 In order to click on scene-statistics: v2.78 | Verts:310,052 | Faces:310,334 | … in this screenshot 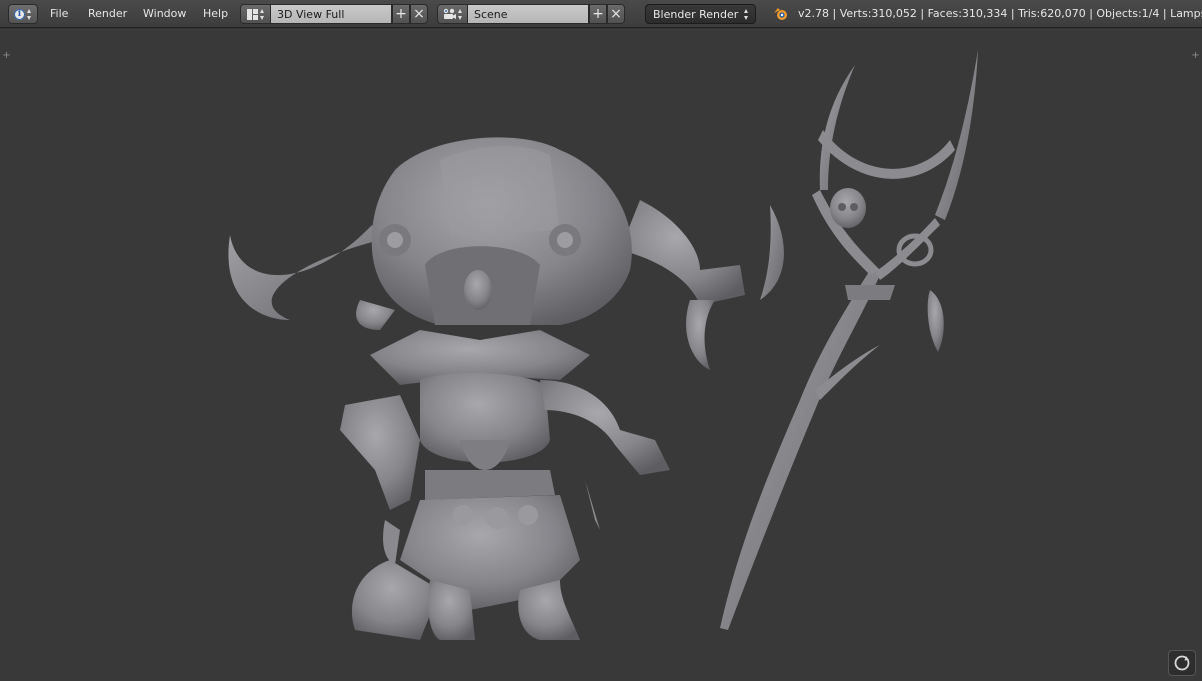, I will do `click(1000, 13)`.